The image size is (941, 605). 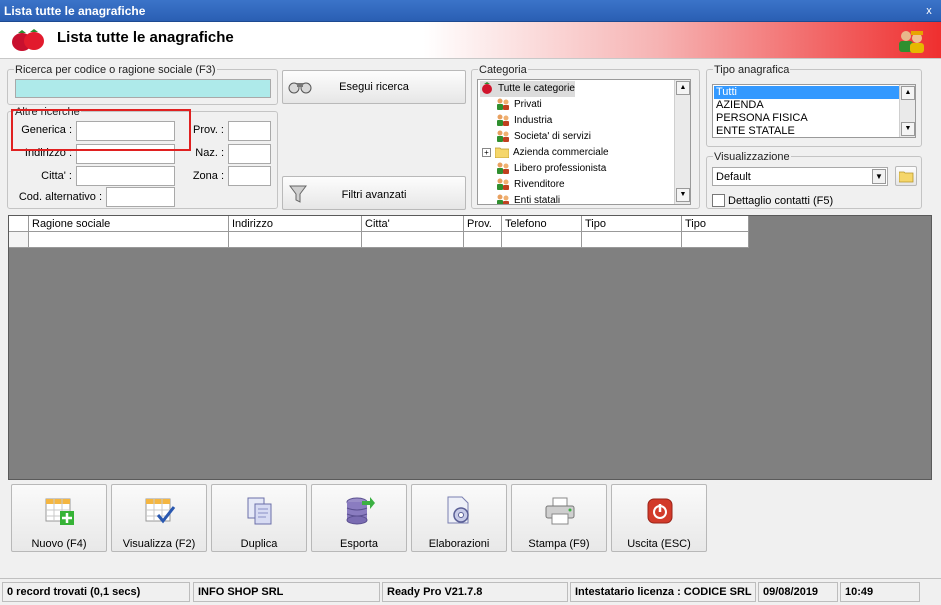 I want to click on uscita-label: Uscita (ESC), so click(x=659, y=544).